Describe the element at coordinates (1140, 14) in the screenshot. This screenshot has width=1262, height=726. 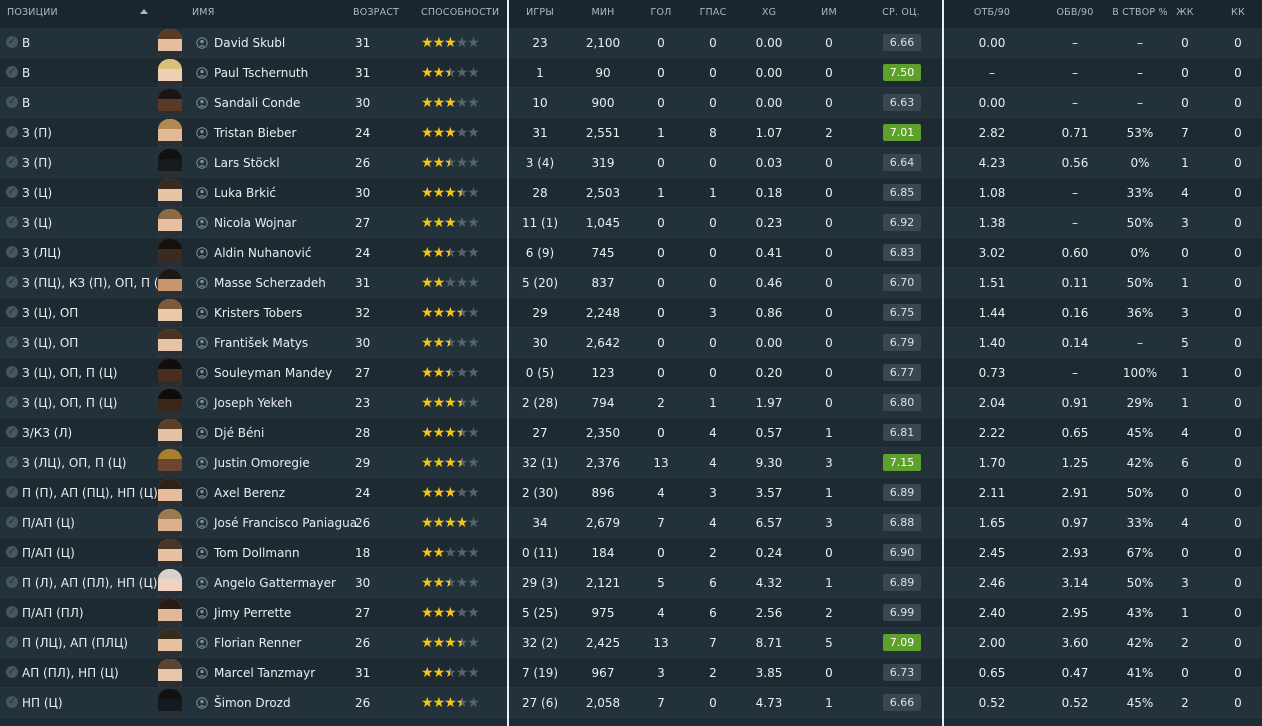
I see `header-on-target: В СТВОР %` at that location.